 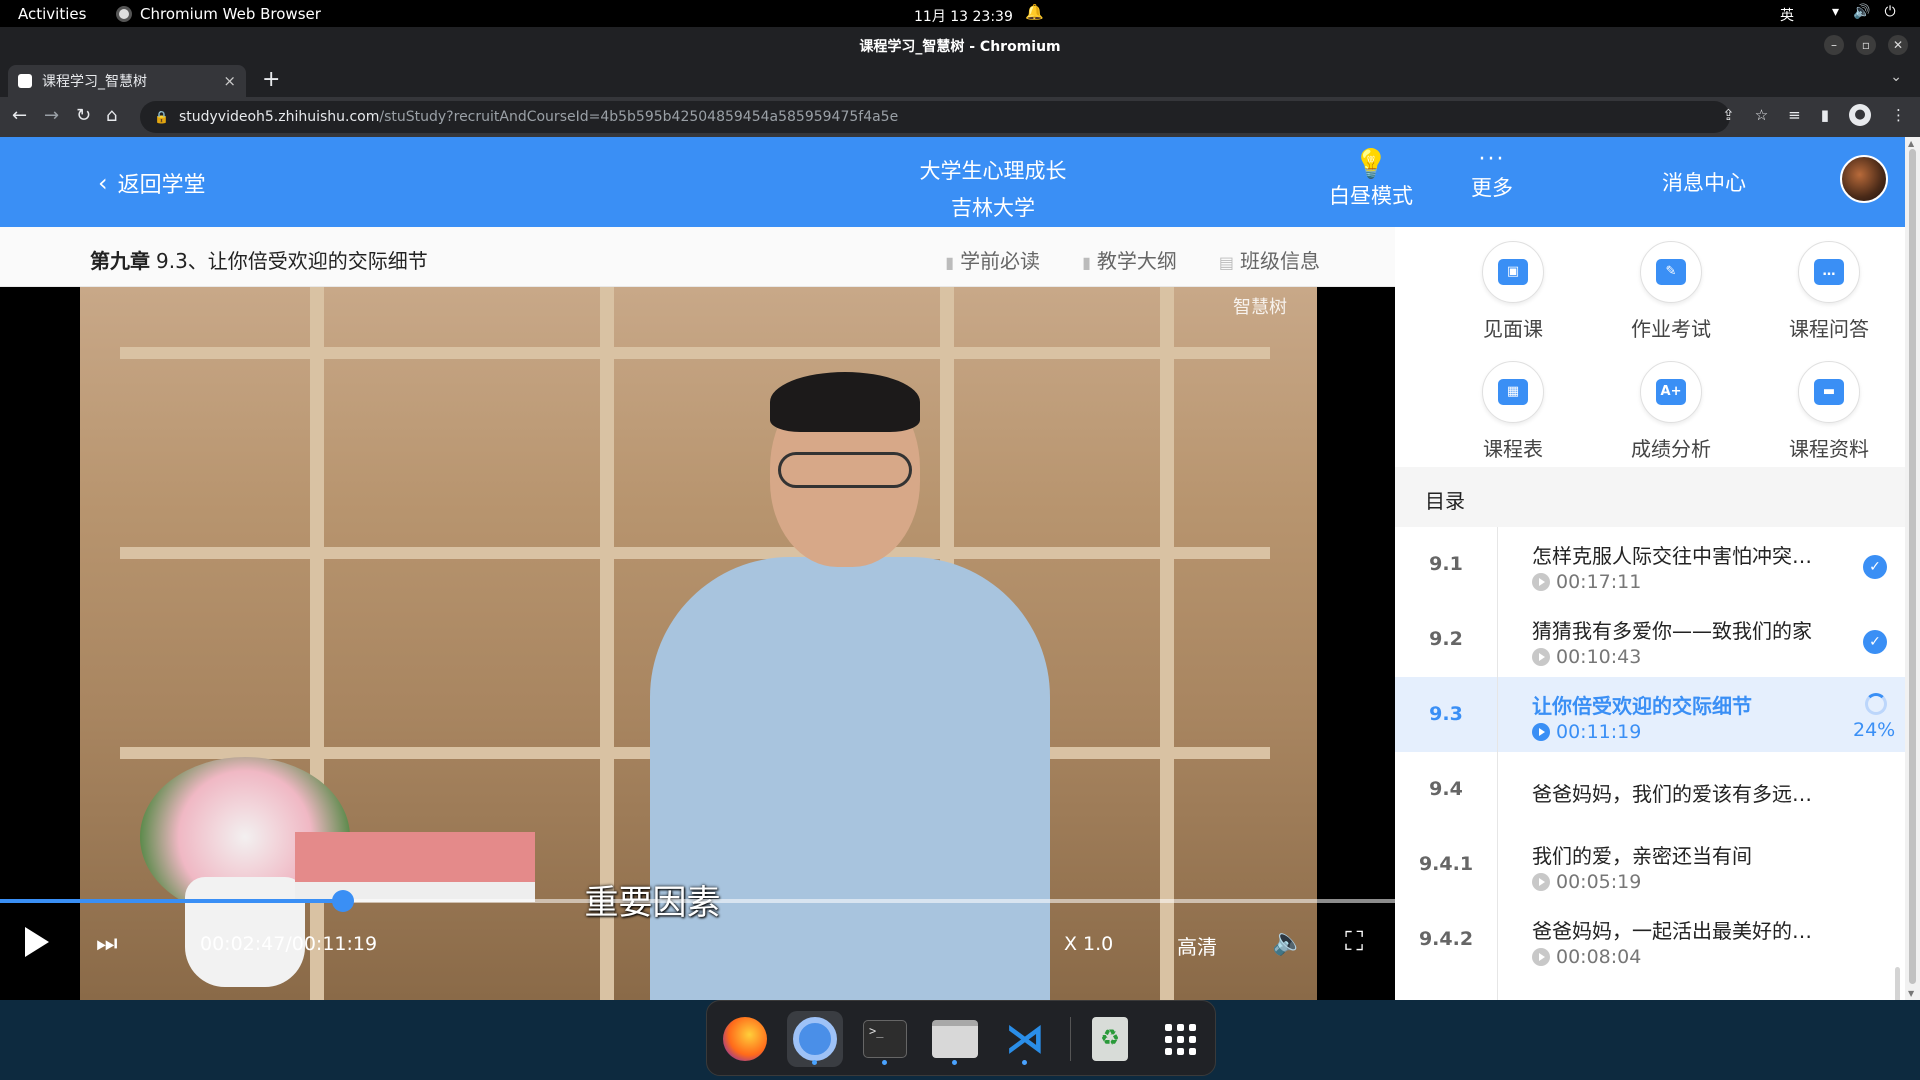 I want to click on lesson-progress-percent: 24%, so click(x=1874, y=730).